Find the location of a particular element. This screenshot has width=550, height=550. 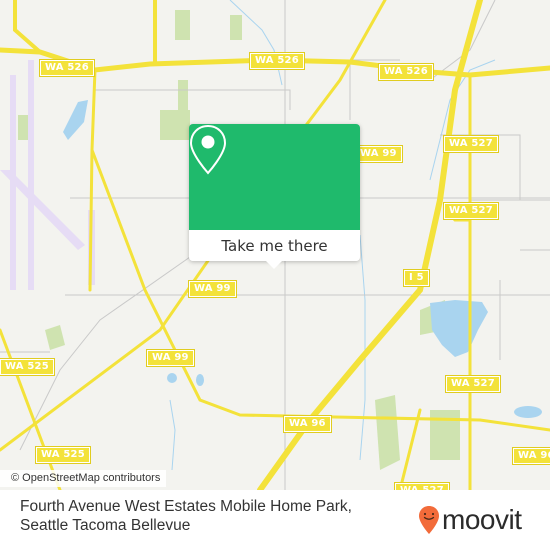

route-shield: I 5 is located at coordinates (416, 278).